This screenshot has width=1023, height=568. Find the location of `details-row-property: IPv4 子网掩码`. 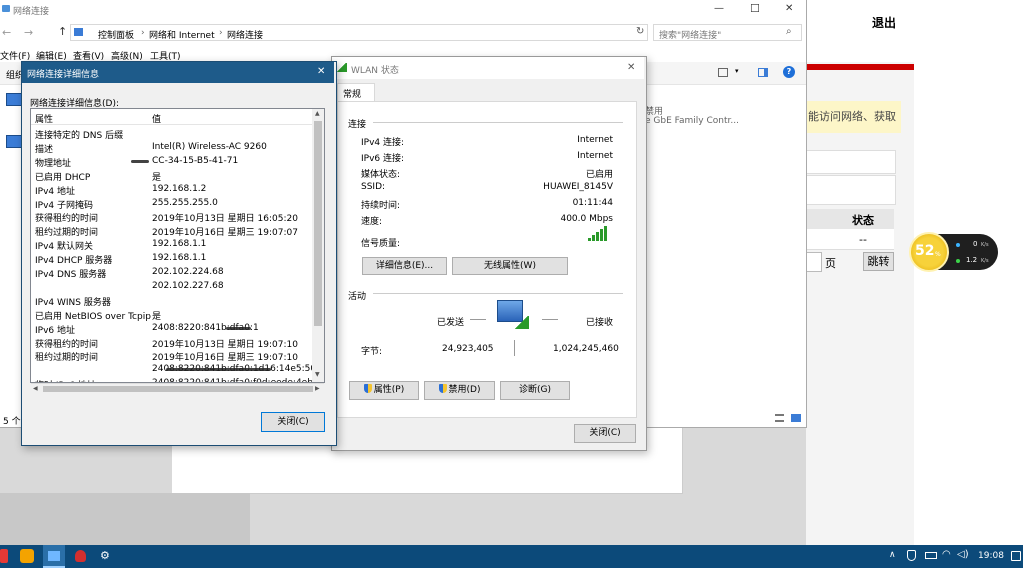

details-row-property: IPv4 子网掩码 is located at coordinates (64, 204).